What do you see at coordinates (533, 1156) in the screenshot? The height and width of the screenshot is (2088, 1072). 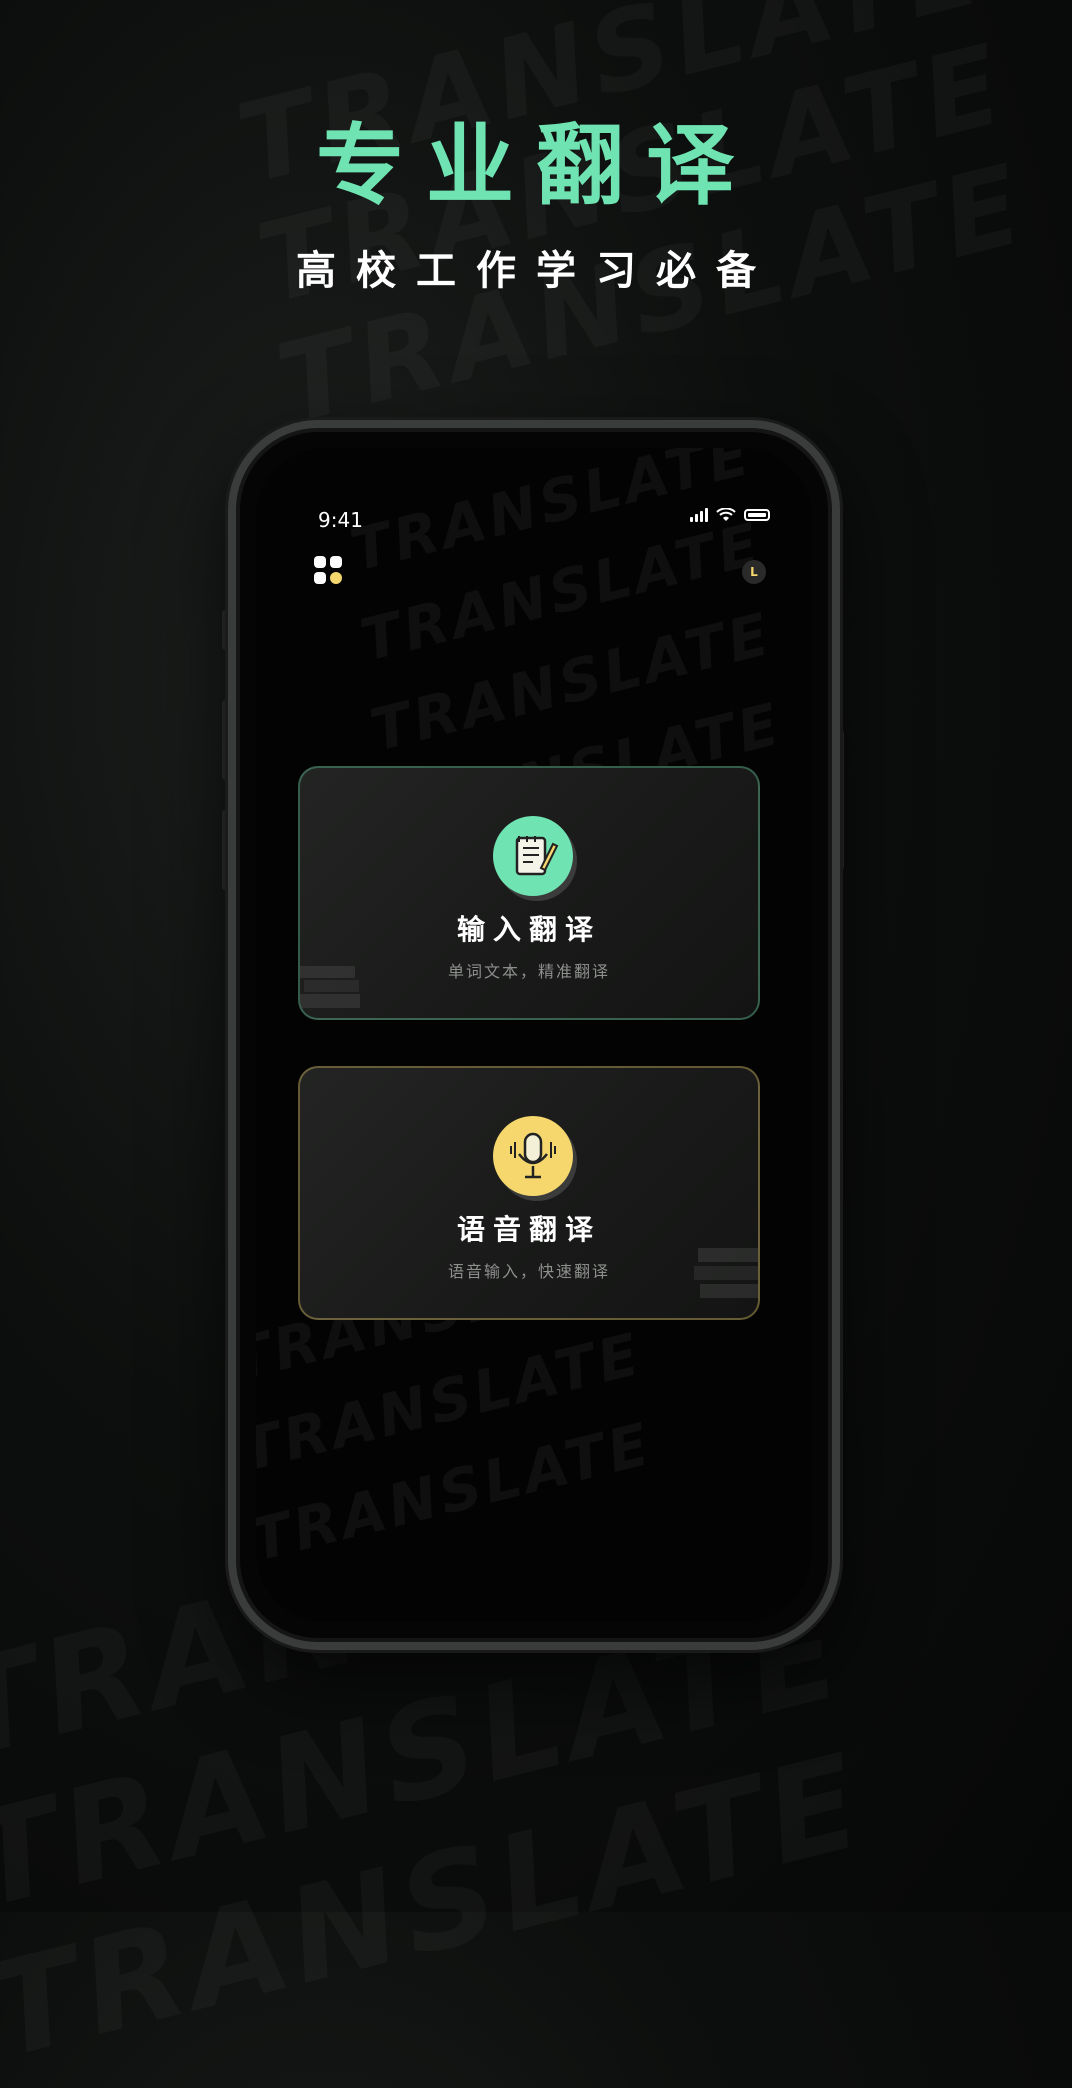 I see `microphone-icon` at bounding box center [533, 1156].